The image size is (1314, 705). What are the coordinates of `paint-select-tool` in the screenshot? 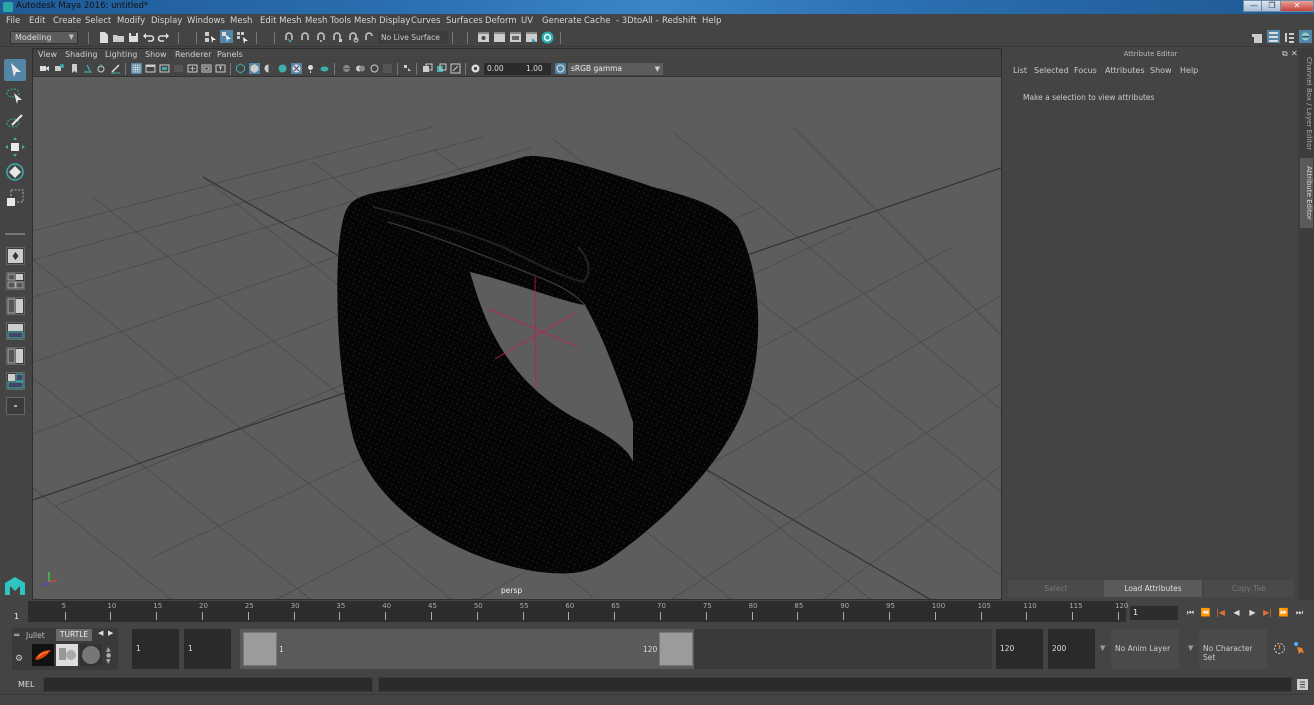 It's located at (15, 122).